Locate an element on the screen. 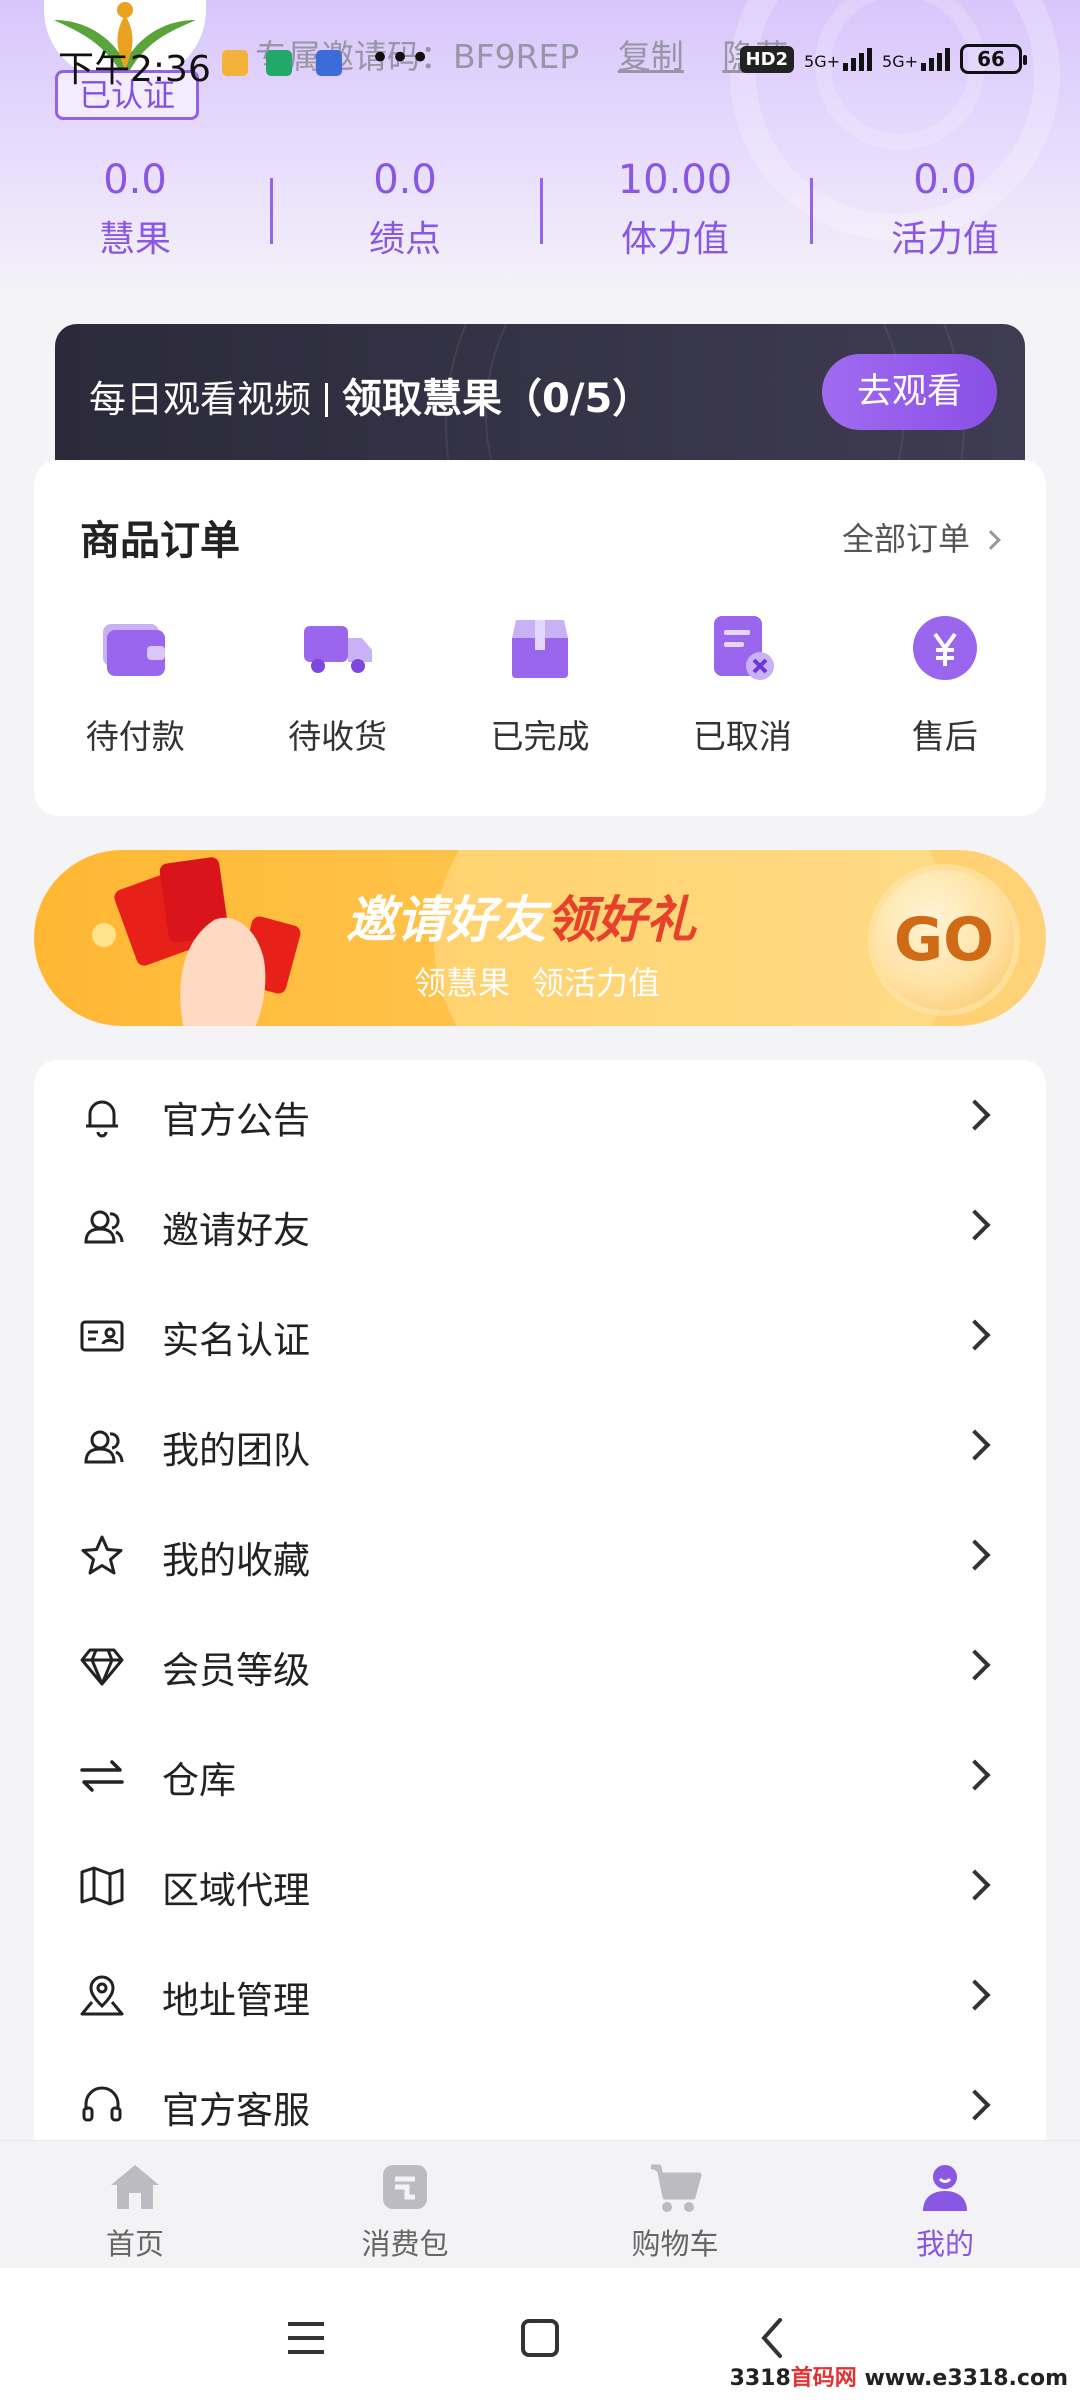  menu-item-warehouse: 仓库 is located at coordinates (540, 1775).